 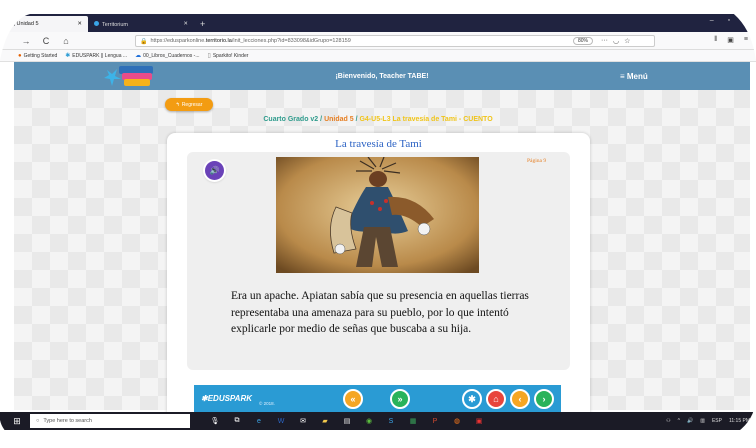 What do you see at coordinates (426, 119) in the screenshot?
I see `breadcrumb-lesson: G4-U5-L3 La travesía de Tami - CUENTO` at bounding box center [426, 119].